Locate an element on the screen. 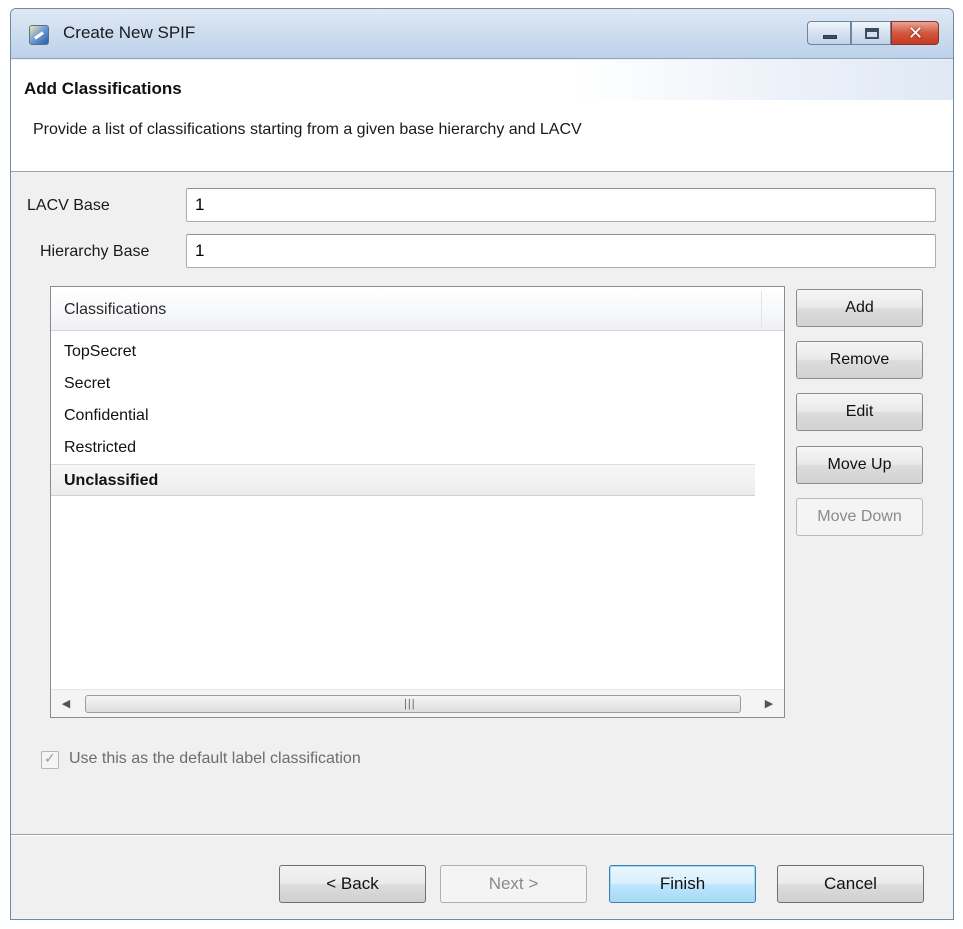 The width and height of the screenshot is (963, 929). list-item: Restricted is located at coordinates (403, 448).